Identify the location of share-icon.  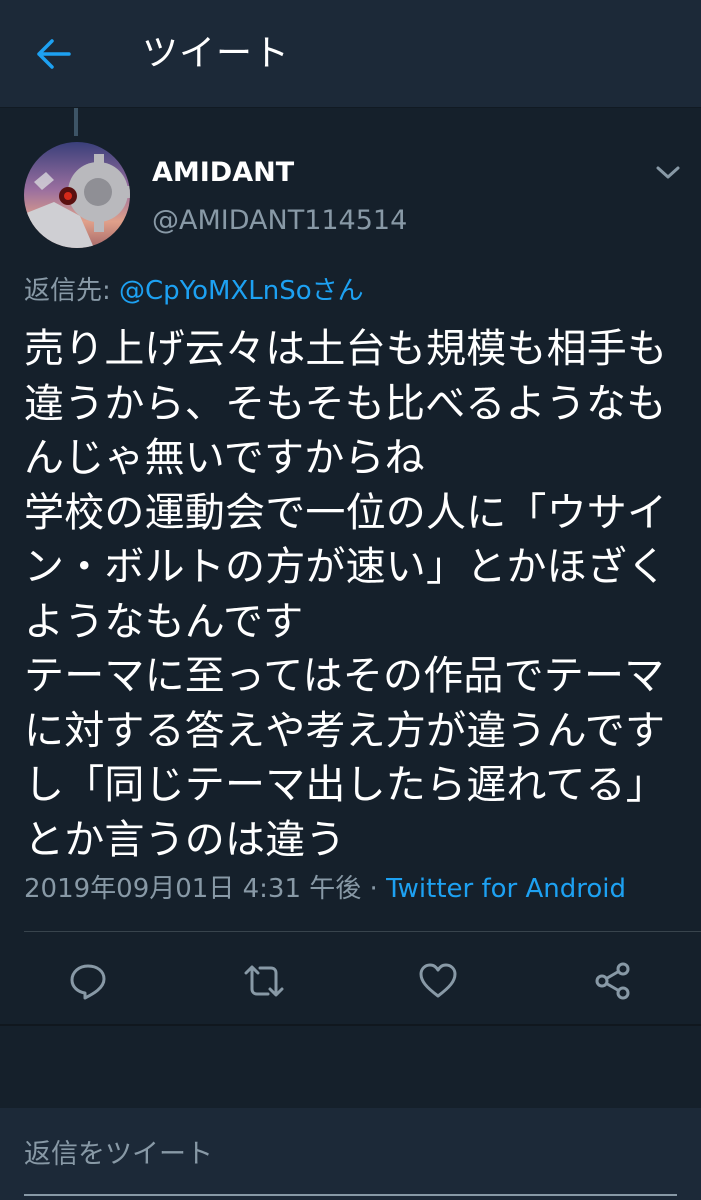
(612, 981).